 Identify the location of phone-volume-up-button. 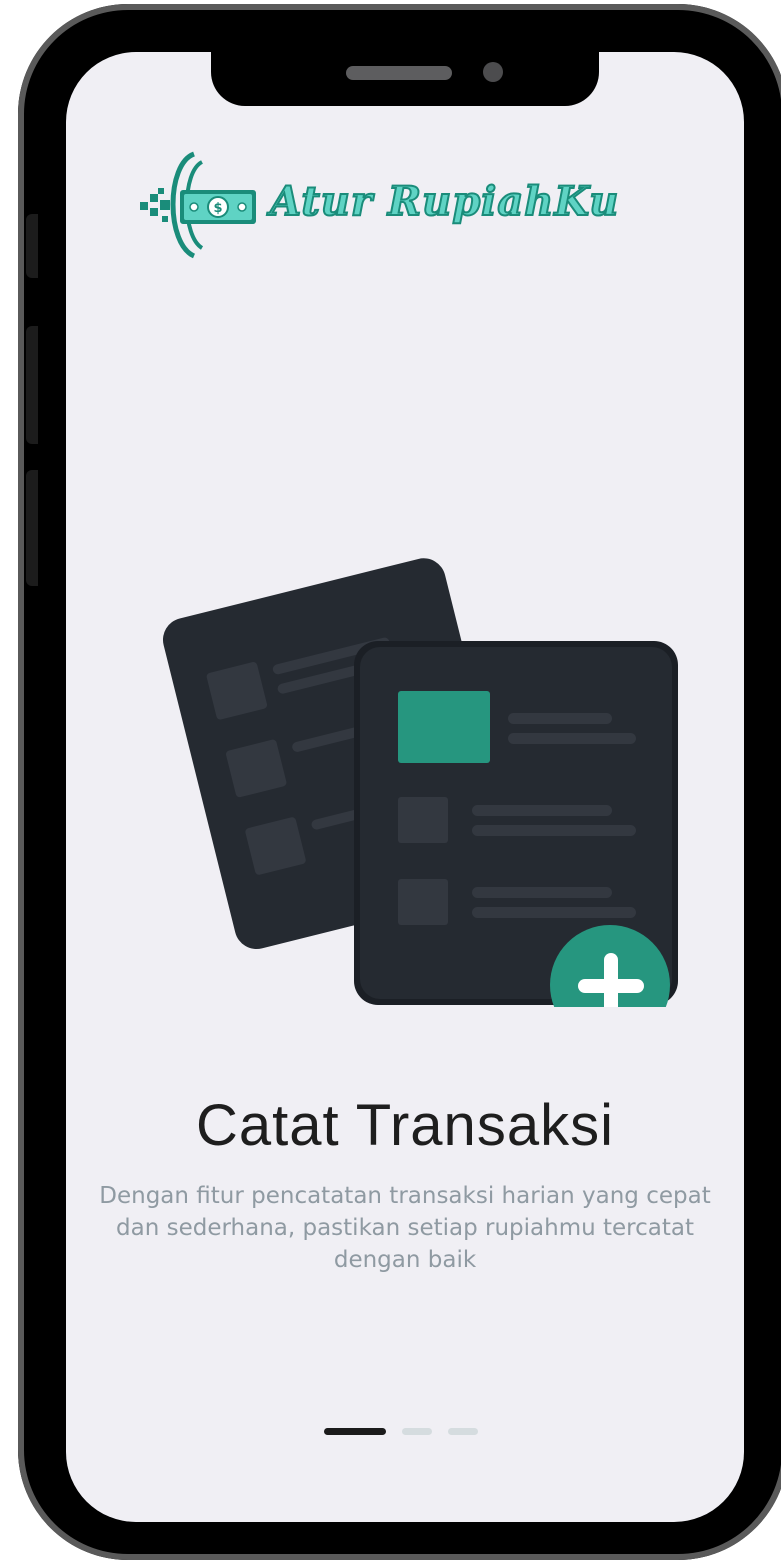
(32, 385).